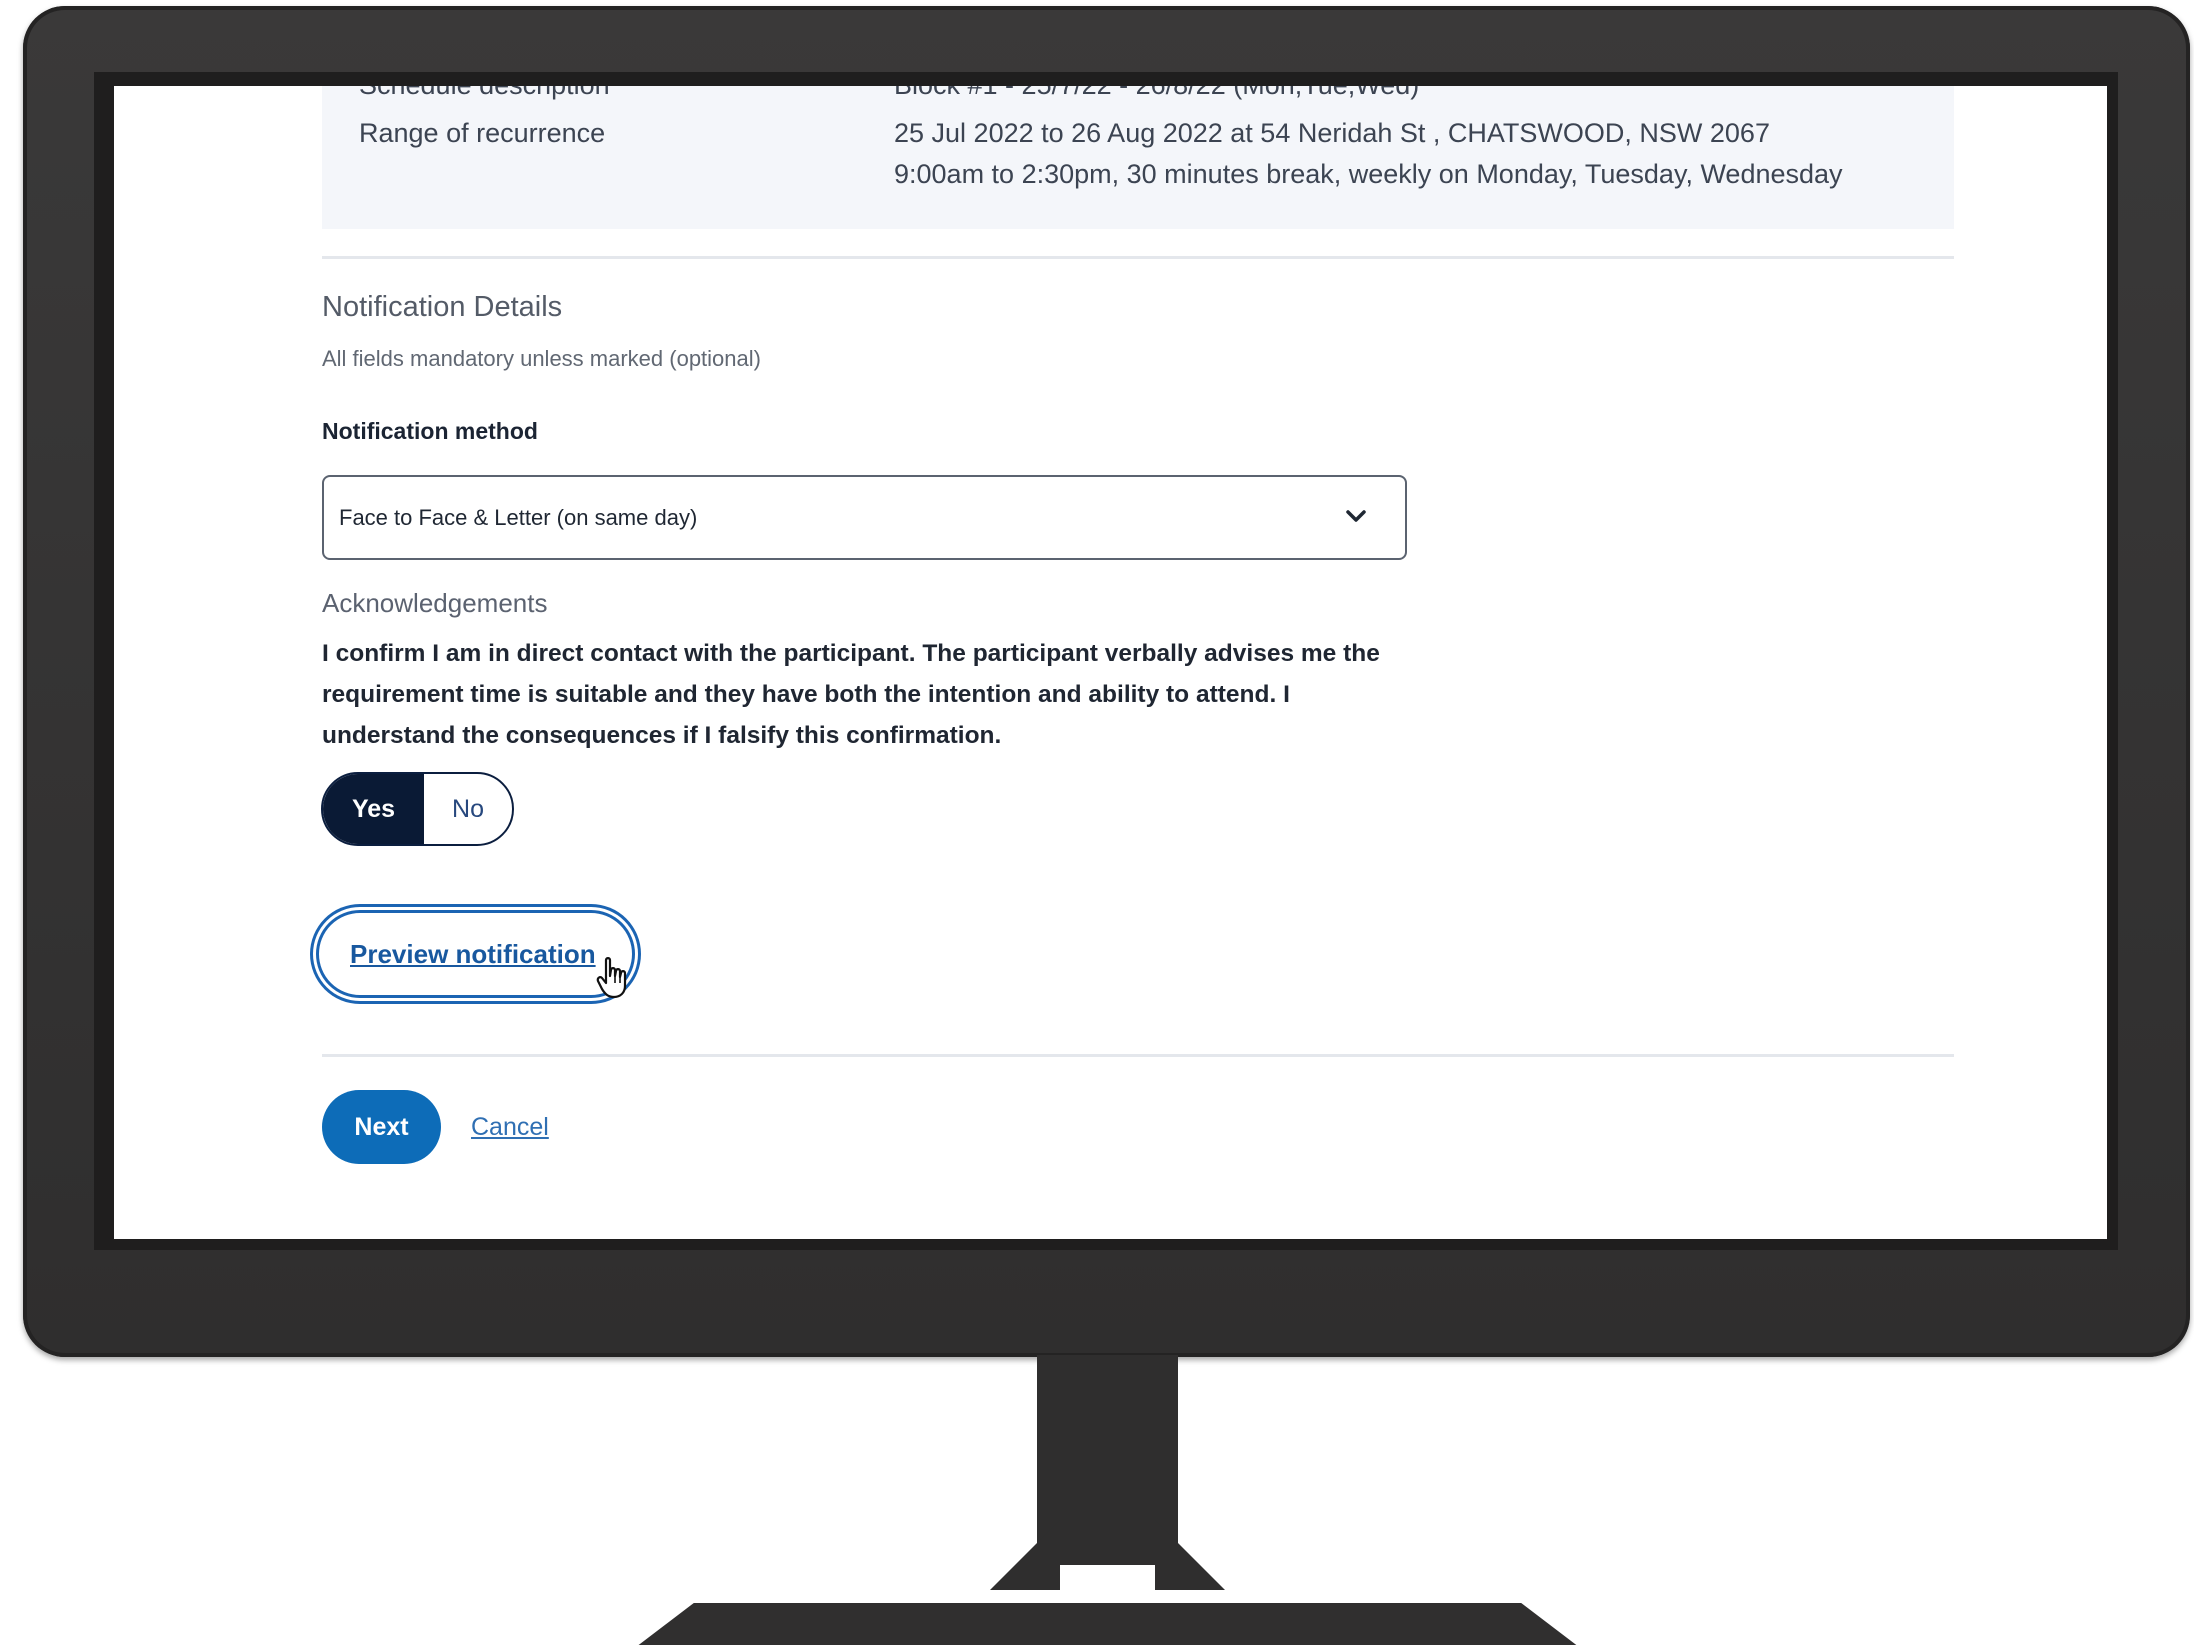 The image size is (2194, 1645). What do you see at coordinates (510, 1127) in the screenshot?
I see `cancel-link: Cancel` at bounding box center [510, 1127].